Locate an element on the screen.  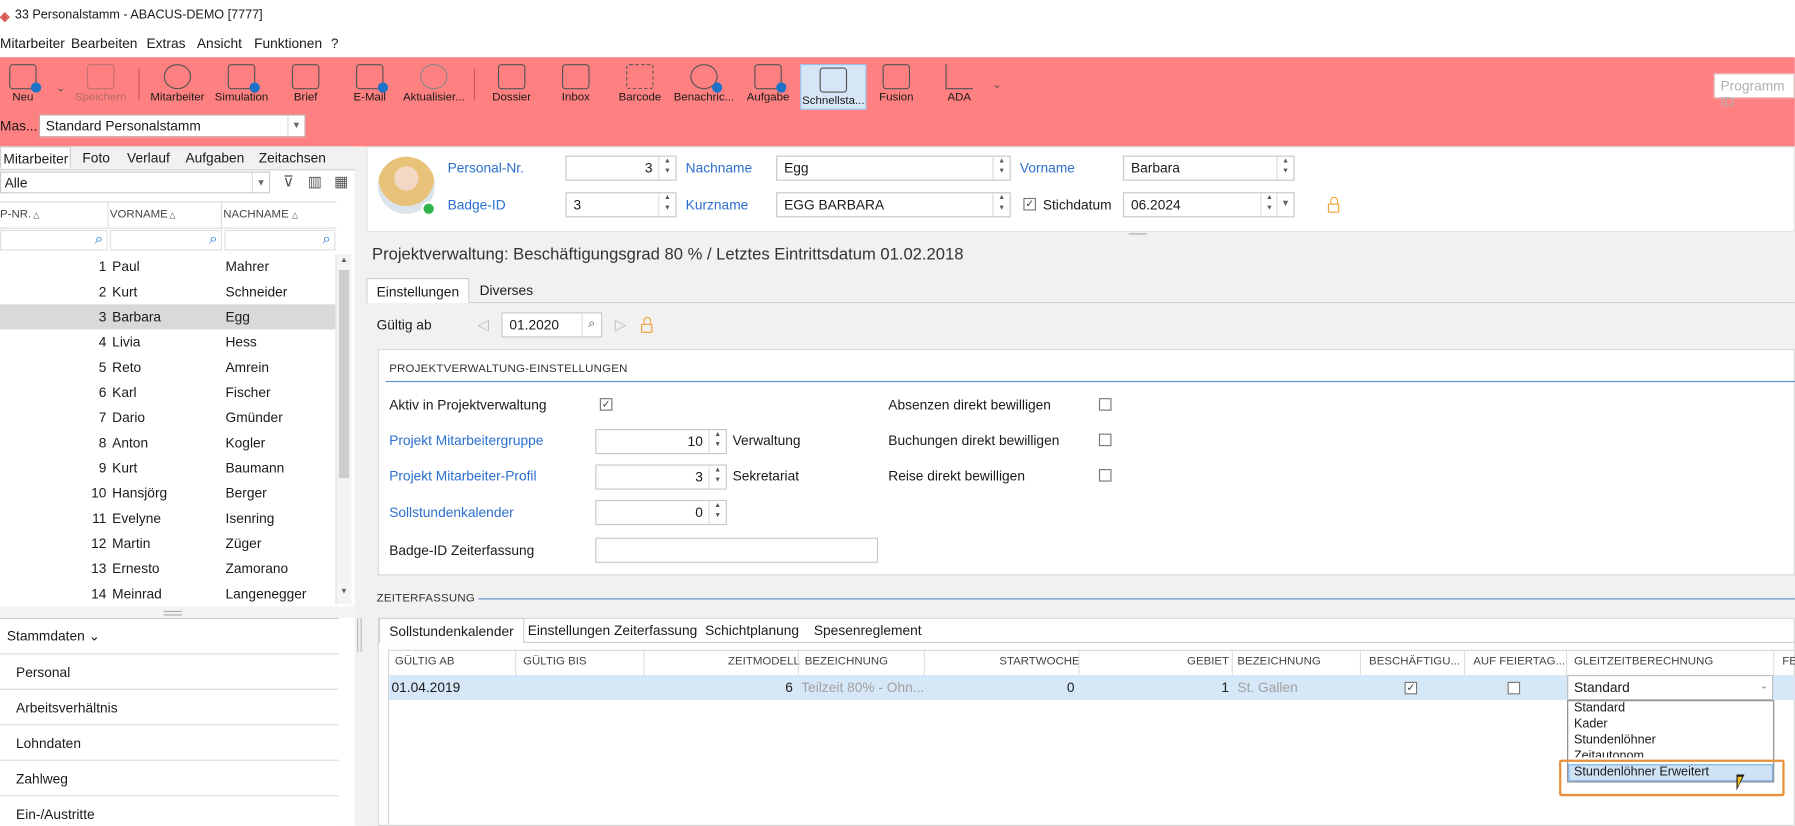
new-button: Neu is located at coordinates (27, 86).